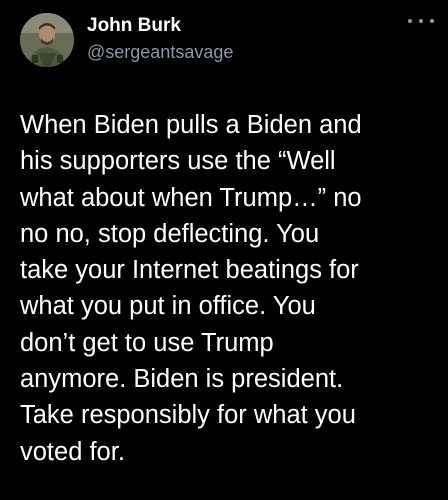 This screenshot has height=500, width=448. I want to click on avatar, so click(47, 40).